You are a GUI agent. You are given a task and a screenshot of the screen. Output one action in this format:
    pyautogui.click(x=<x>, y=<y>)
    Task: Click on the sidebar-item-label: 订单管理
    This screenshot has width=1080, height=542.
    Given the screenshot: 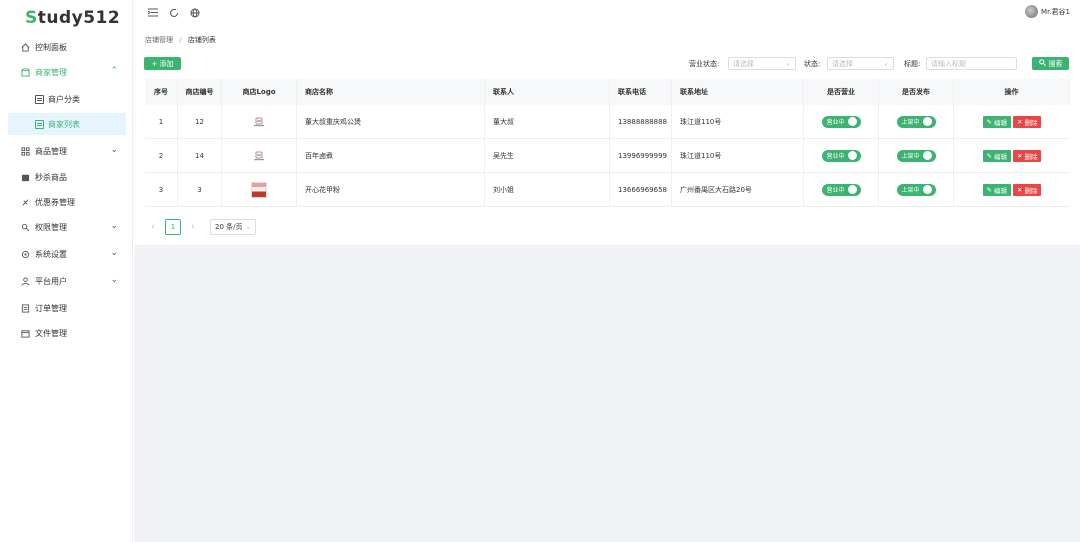 What is the action you would take?
    pyautogui.click(x=51, y=308)
    